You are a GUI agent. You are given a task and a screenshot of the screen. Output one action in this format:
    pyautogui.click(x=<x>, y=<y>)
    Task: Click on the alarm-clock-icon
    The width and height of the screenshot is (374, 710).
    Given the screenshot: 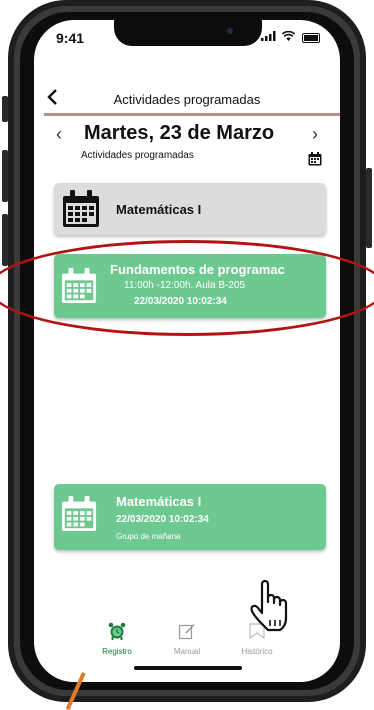 What is the action you would take?
    pyautogui.click(x=117, y=633)
    